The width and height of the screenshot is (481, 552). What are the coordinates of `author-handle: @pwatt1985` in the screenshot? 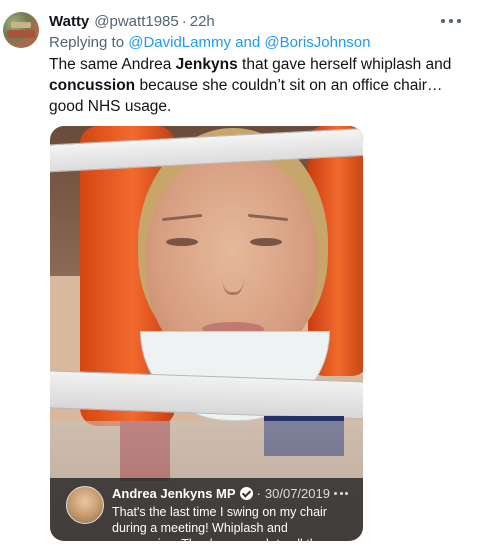 It's located at (136, 21).